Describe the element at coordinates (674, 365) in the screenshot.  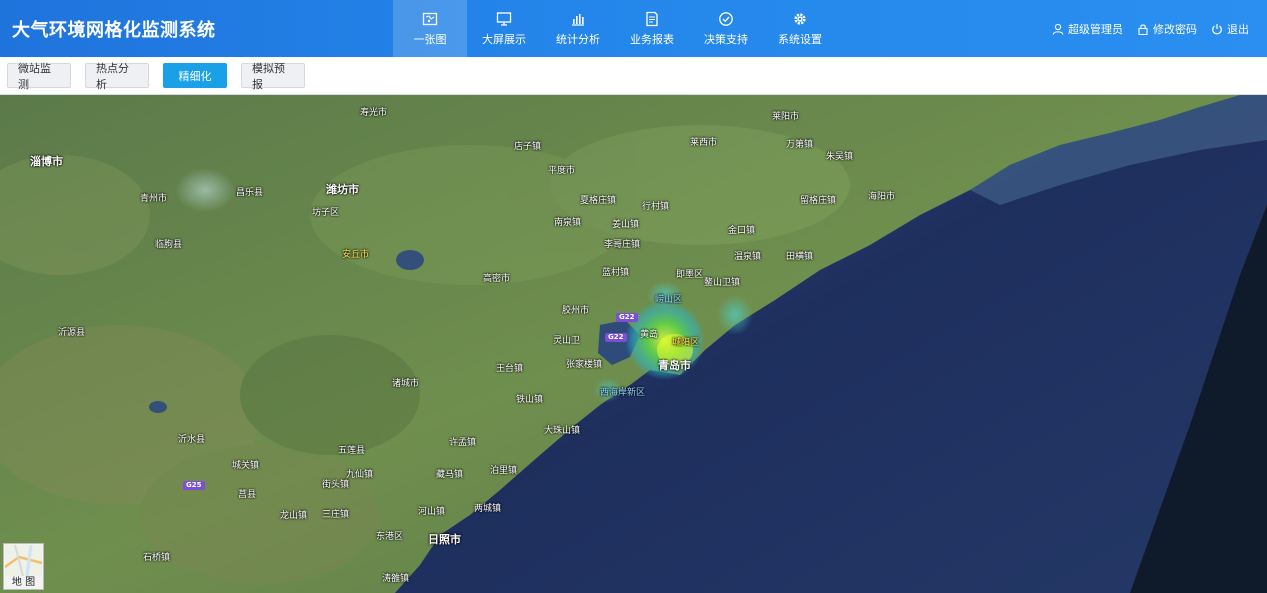
I see `place-label: 青岛市` at that location.